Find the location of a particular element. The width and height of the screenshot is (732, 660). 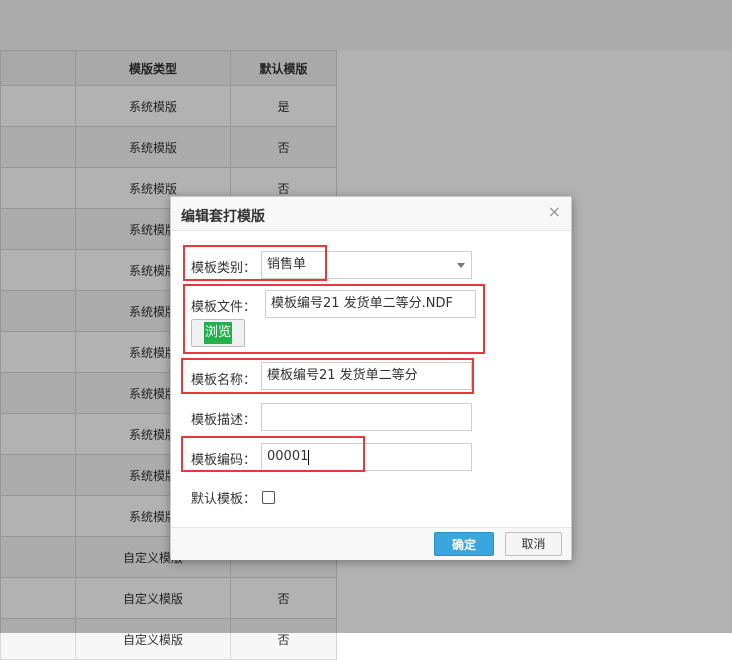

dialog-footer: 确定 取消 is located at coordinates (371, 543).